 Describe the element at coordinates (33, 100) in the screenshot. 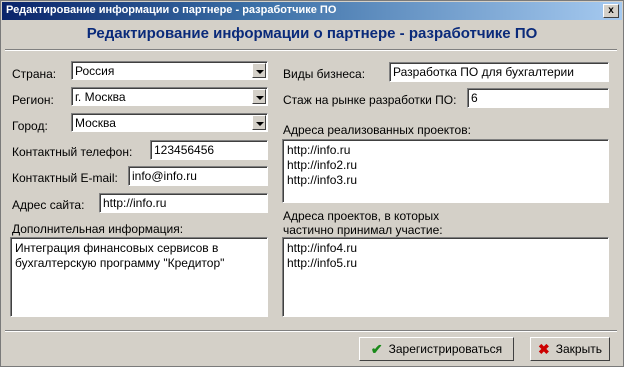

I see `region-label: Регион:` at that location.